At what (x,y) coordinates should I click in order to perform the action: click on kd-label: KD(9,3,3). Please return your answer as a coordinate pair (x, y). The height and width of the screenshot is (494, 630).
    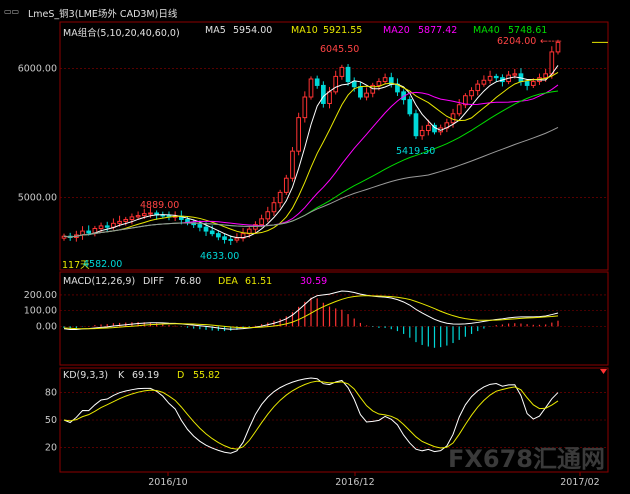
    Looking at the image, I should click on (86, 375).